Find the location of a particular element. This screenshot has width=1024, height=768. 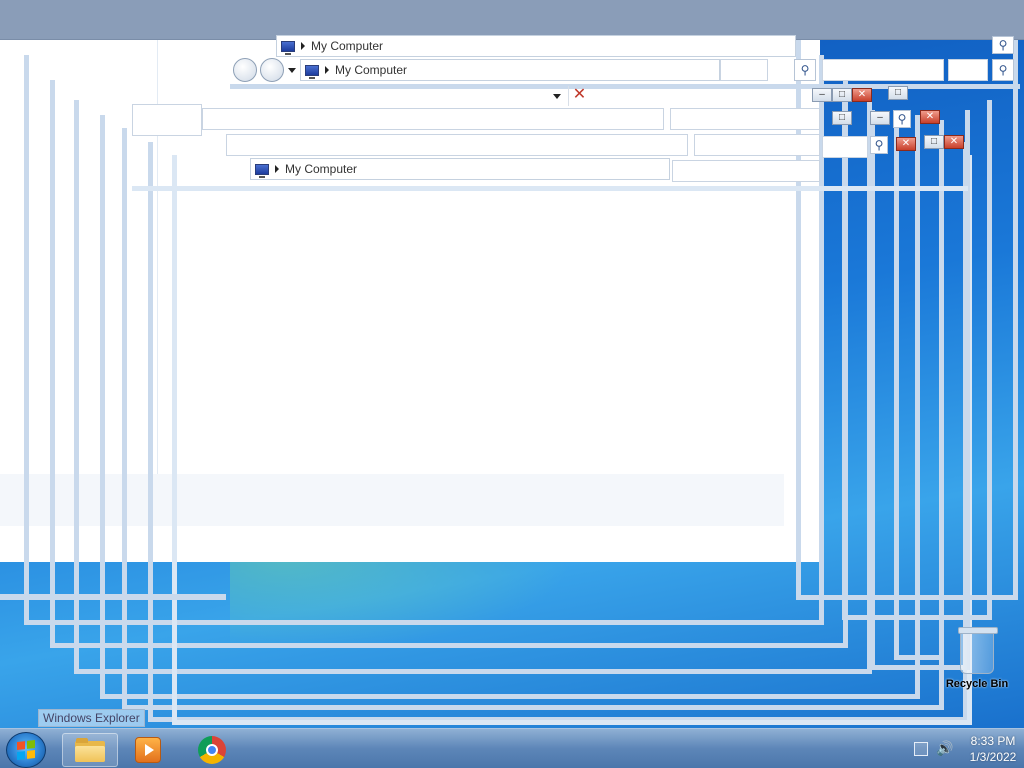

volume-icon: 🔊 is located at coordinates (944, 748).